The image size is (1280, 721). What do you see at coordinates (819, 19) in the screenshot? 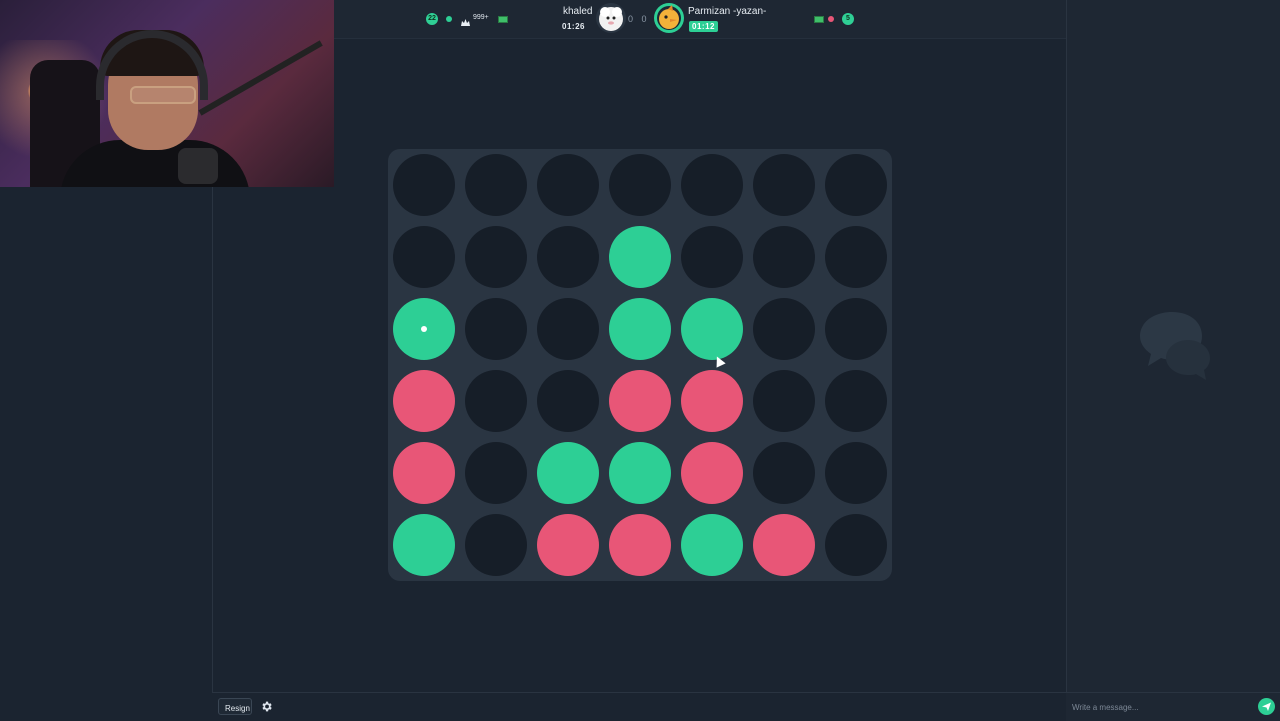
I see `right-player-flag-icon` at bounding box center [819, 19].